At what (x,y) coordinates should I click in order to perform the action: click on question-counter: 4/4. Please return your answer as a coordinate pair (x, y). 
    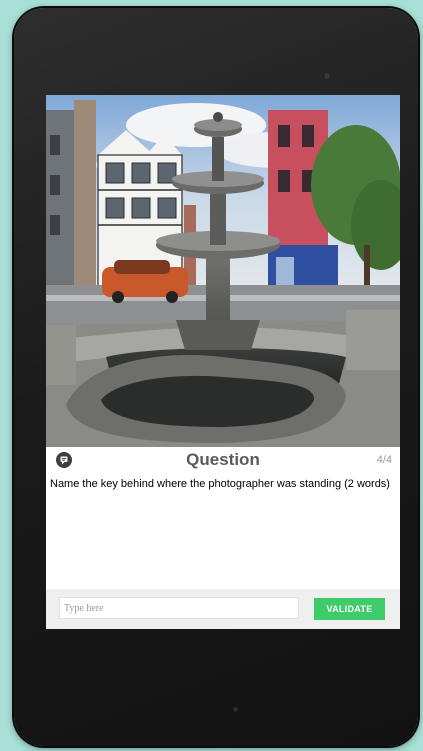
    Looking at the image, I should click on (384, 460).